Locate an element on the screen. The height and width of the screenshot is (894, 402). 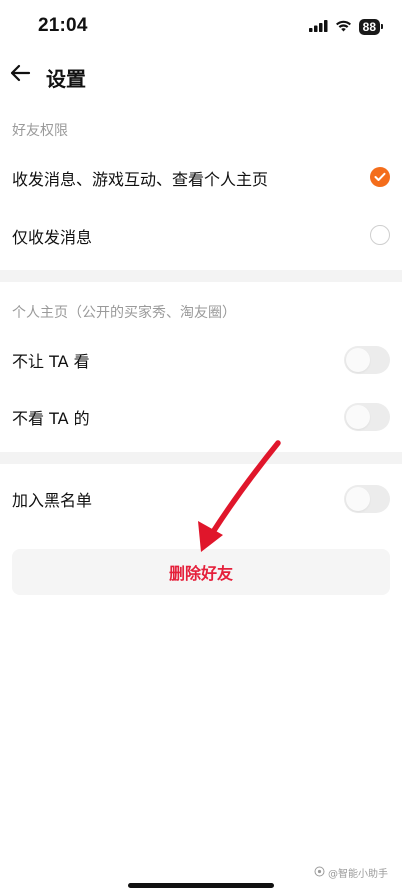
hide-my-profile-row: 不让 TA 看 is located at coordinates (201, 359).